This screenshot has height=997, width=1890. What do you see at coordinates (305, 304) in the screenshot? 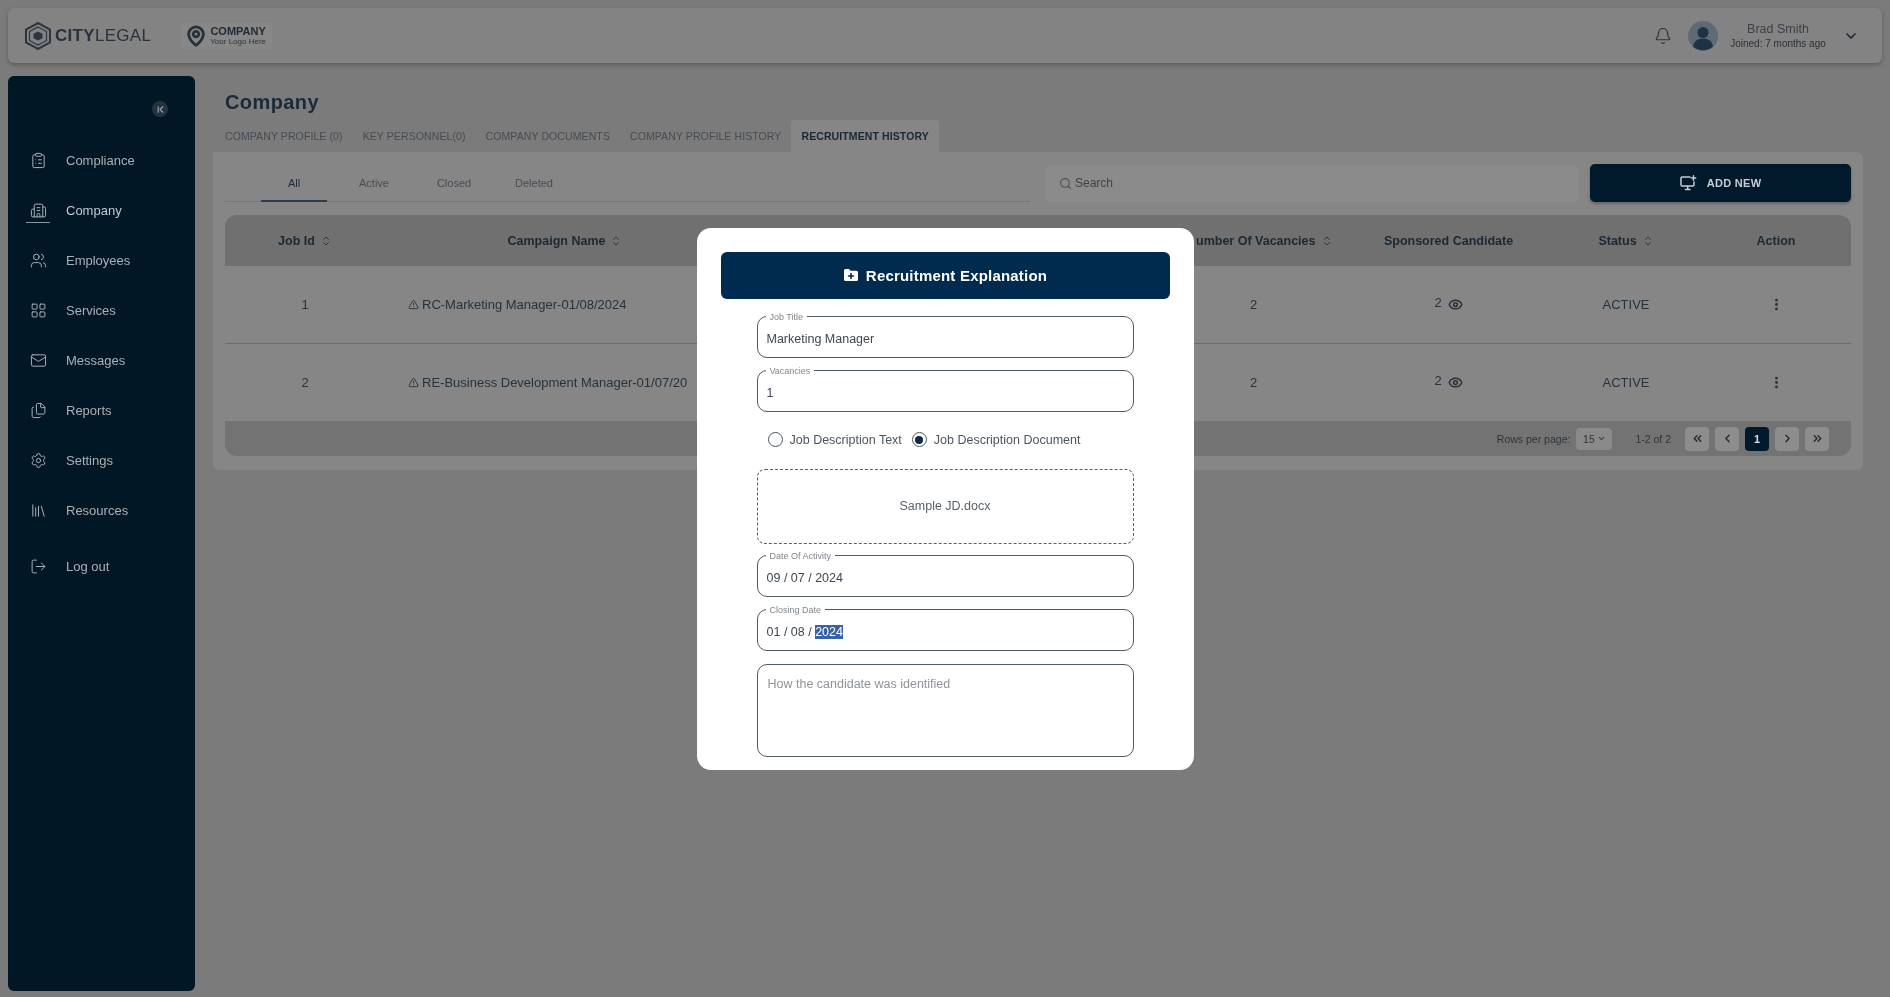
I see `table-cell: 1` at bounding box center [305, 304].